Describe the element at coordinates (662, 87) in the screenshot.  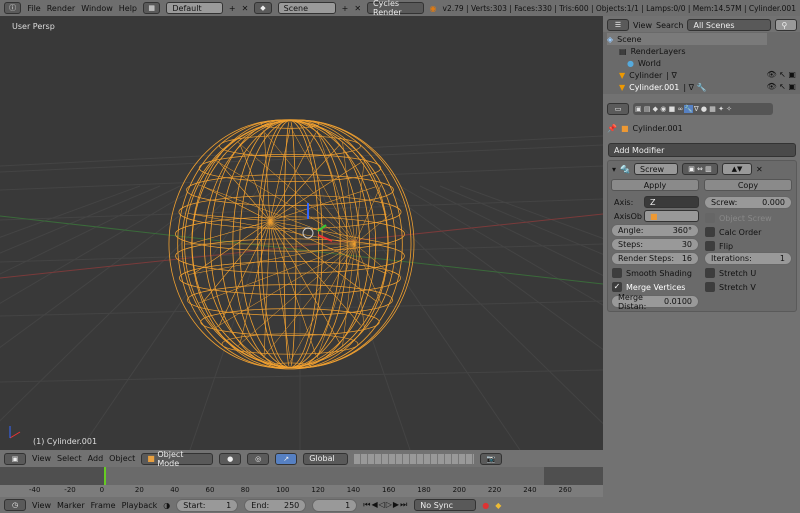
I see `outliner-item-cylinder-001: ▼ Cylinder.001 | ∇ 🔧` at that location.